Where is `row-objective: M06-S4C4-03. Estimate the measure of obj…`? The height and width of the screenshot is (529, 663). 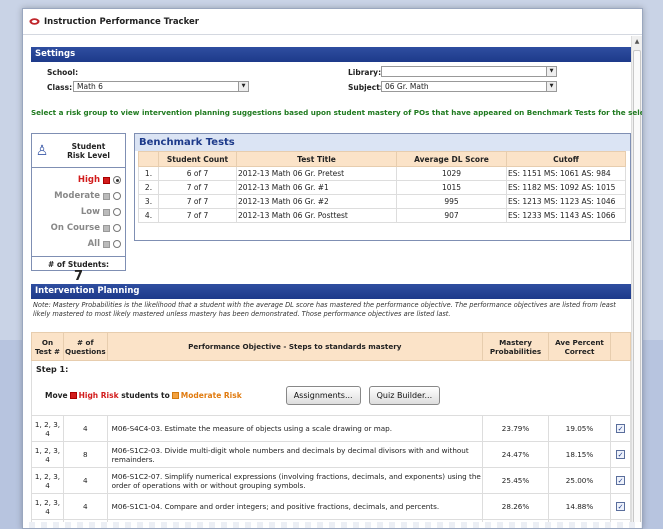
row-objective: M06-S4C4-03. Estimate the measure of obj… is located at coordinates (295, 428).